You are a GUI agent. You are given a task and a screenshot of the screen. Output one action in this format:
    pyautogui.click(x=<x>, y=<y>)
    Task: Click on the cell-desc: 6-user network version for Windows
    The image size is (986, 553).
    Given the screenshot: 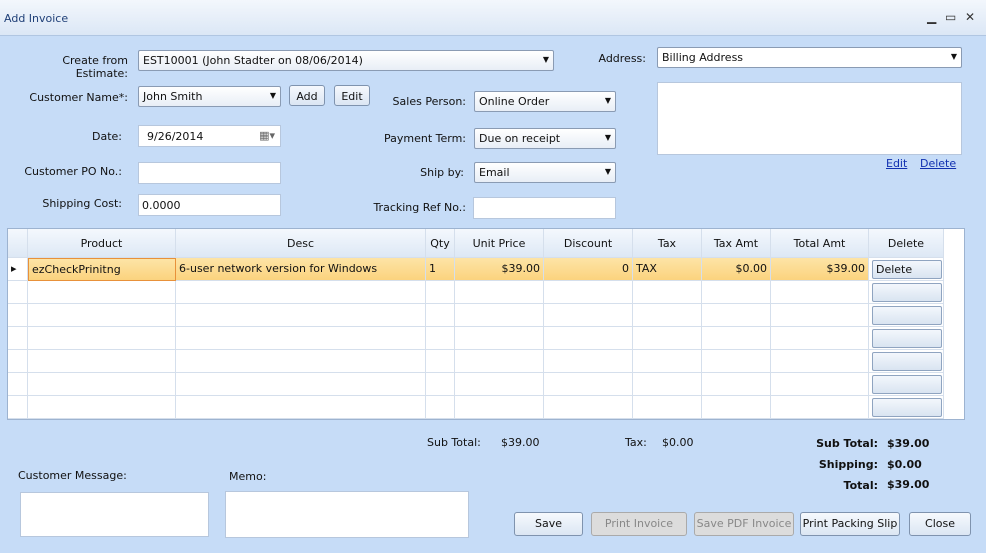 What is the action you would take?
    pyautogui.click(x=301, y=269)
    